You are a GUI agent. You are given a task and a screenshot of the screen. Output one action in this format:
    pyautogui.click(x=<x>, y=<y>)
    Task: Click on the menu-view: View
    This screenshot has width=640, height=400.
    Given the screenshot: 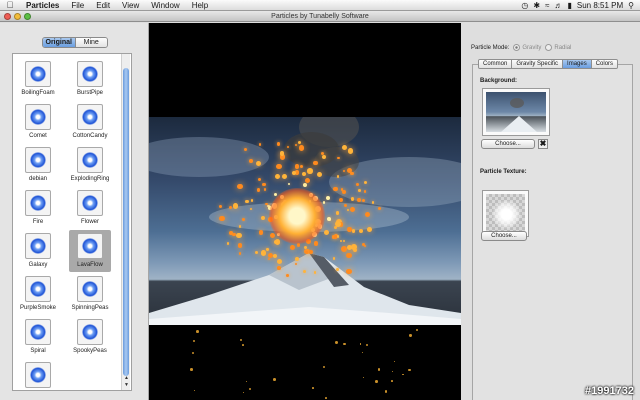 What is the action you would take?
    pyautogui.click(x=130, y=5)
    